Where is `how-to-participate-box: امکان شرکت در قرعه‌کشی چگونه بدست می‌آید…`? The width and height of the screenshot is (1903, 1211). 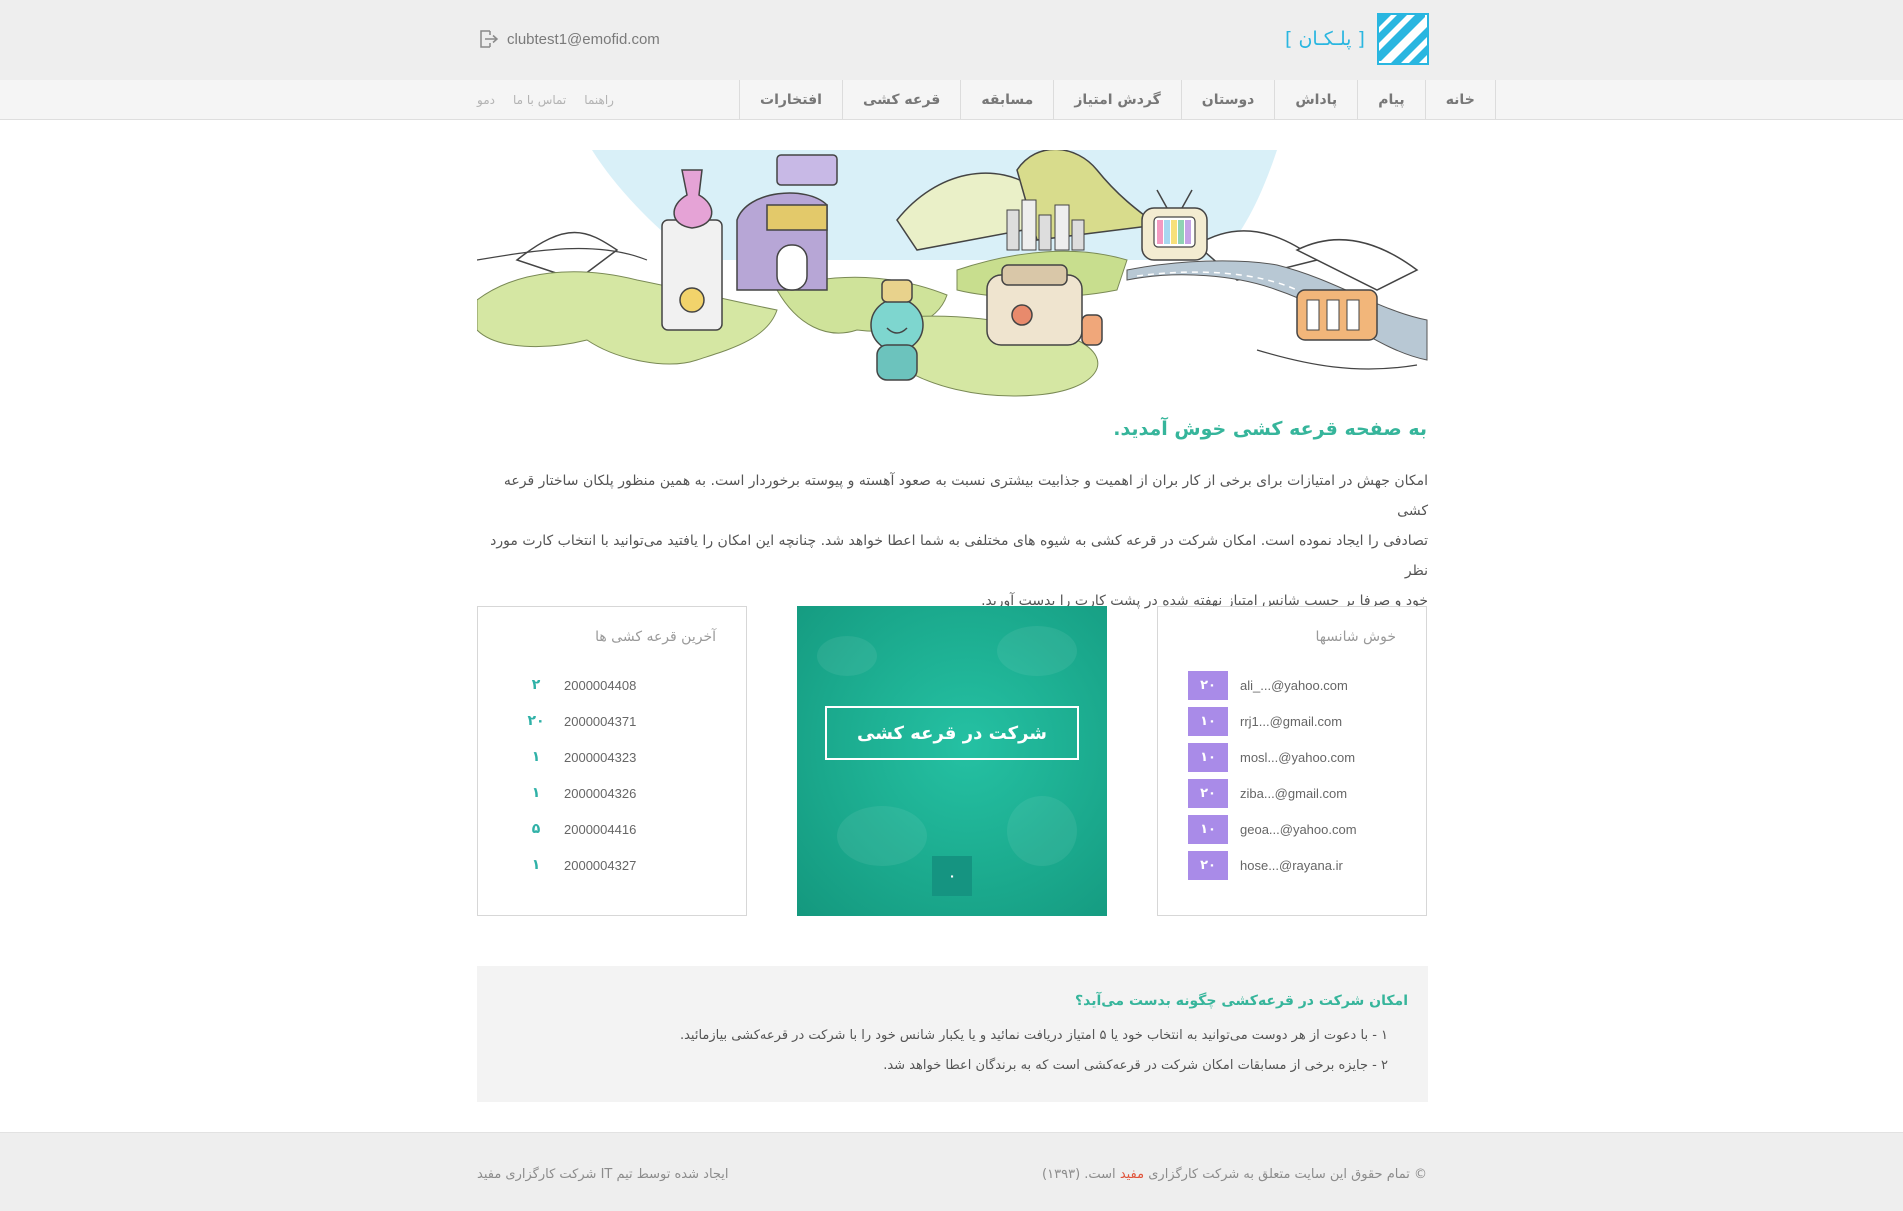 how-to-participate-box: امکان شرکت در قرعه‌کشی چگونه بدست می‌آید… is located at coordinates (952, 1034).